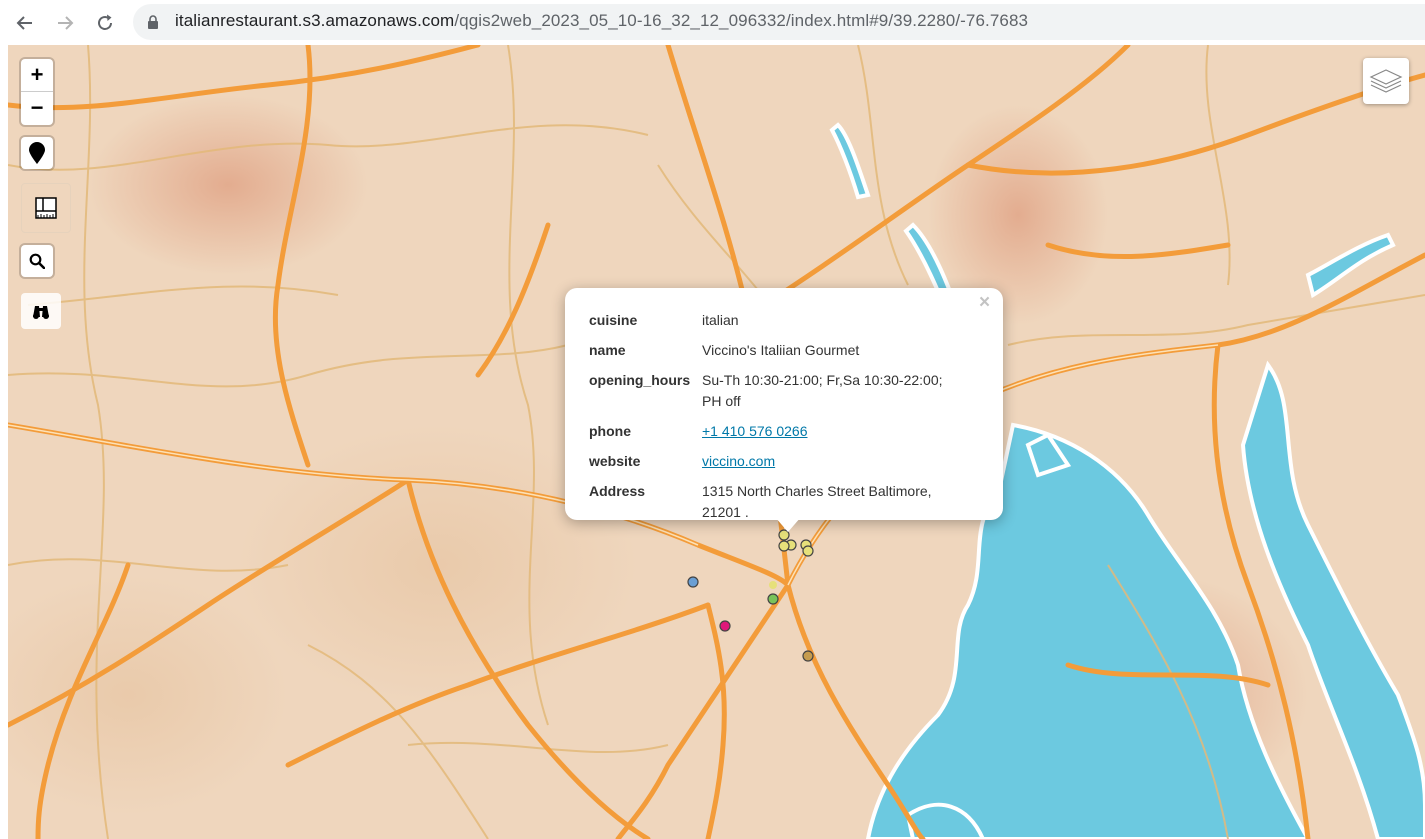  I want to click on reload-icon, so click(105, 22).